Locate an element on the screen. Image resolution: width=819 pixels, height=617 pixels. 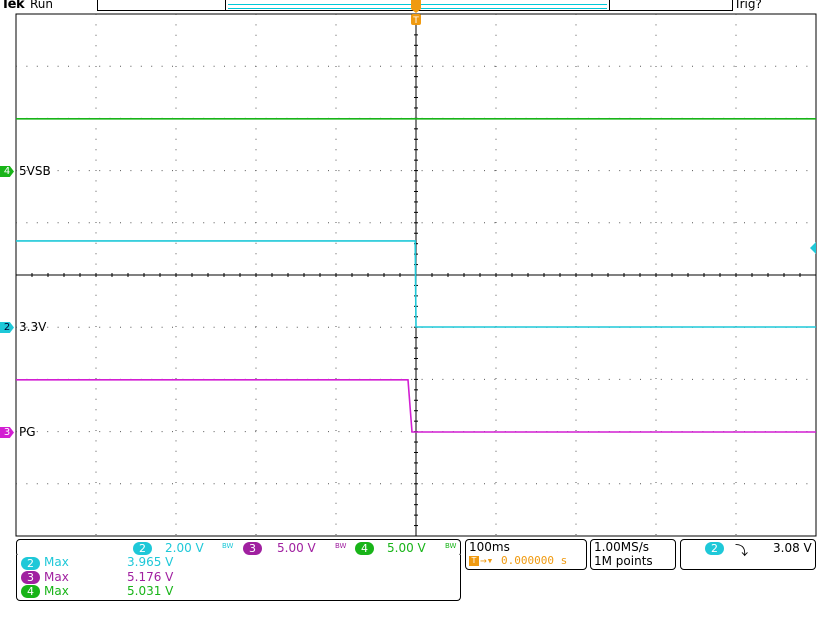
timebase-panel: 100ms T →▾ 0.000000 s is located at coordinates (526, 554).